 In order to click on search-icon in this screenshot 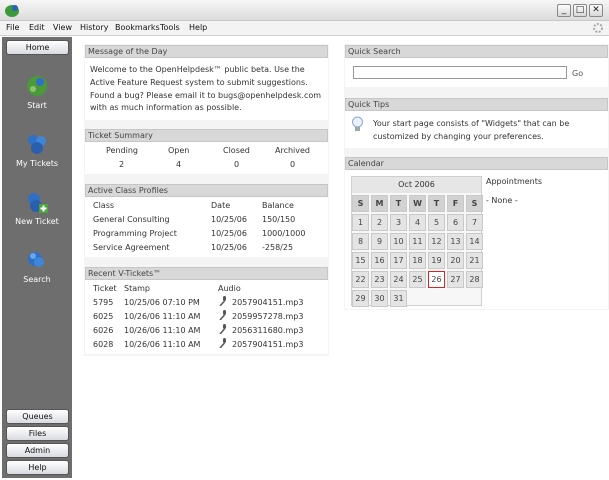, I will do `click(36, 259)`.